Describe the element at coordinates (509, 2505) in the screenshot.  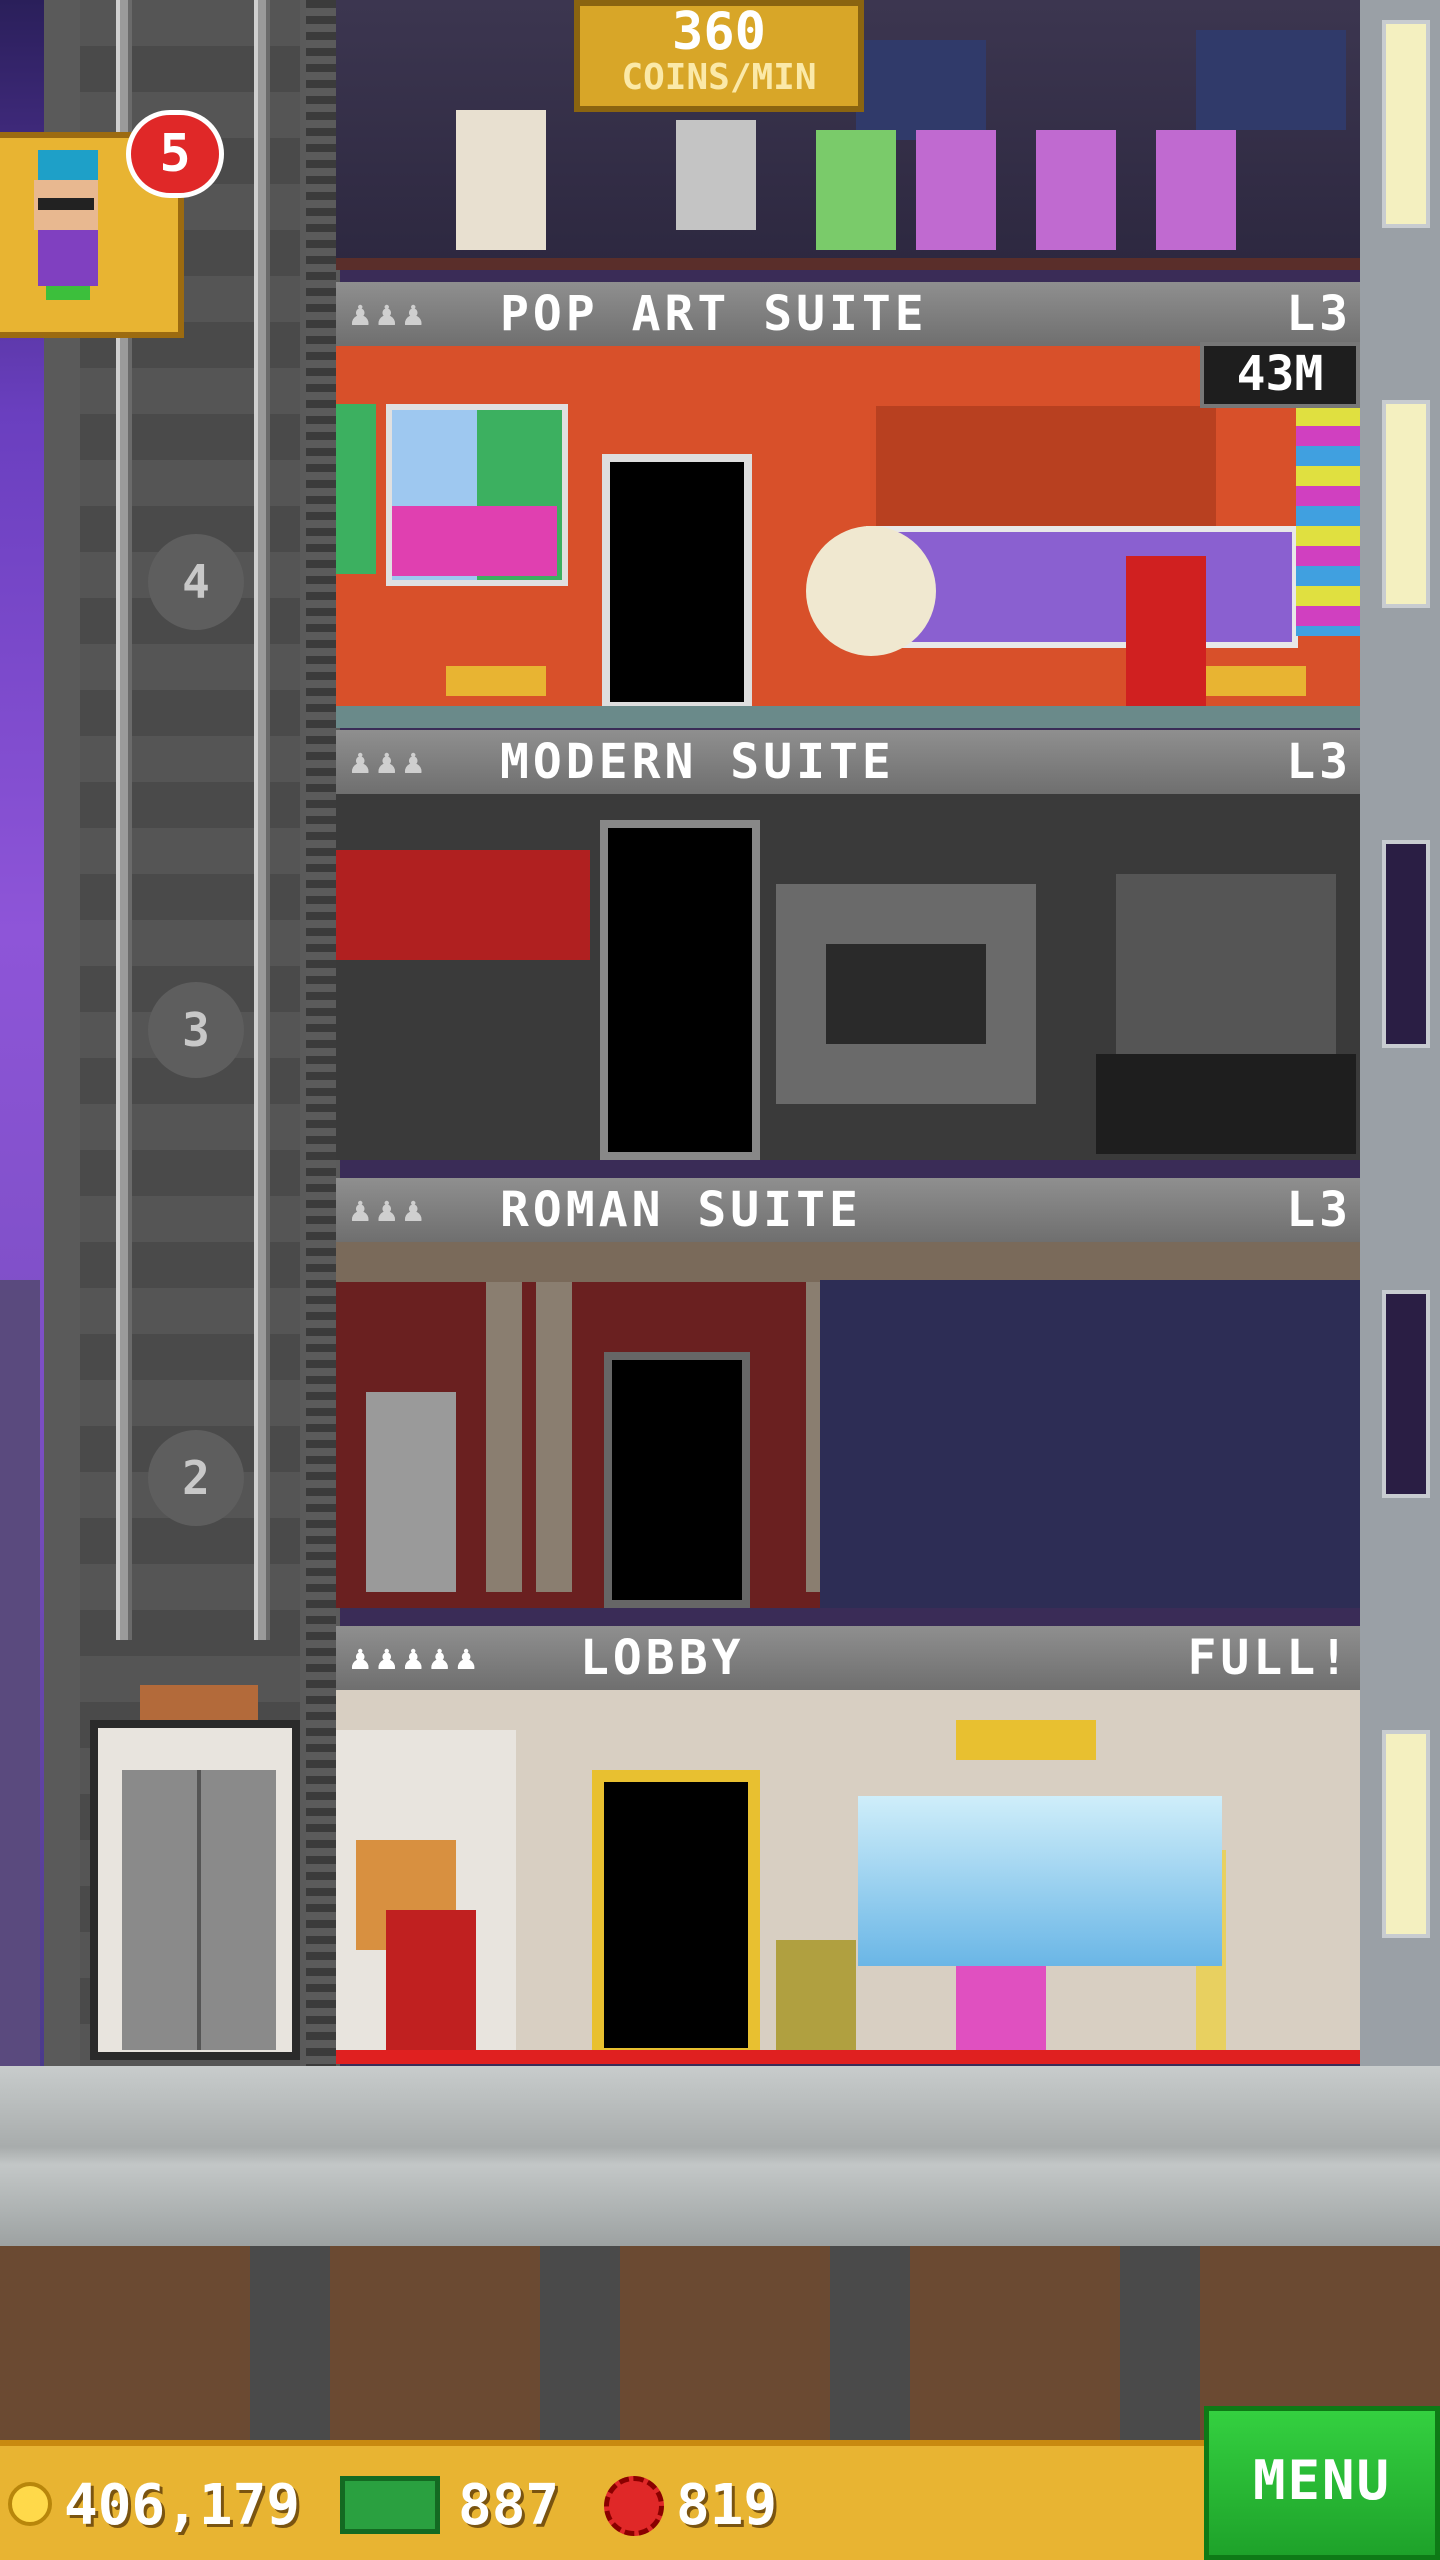
I see `bux-count: 887` at that location.